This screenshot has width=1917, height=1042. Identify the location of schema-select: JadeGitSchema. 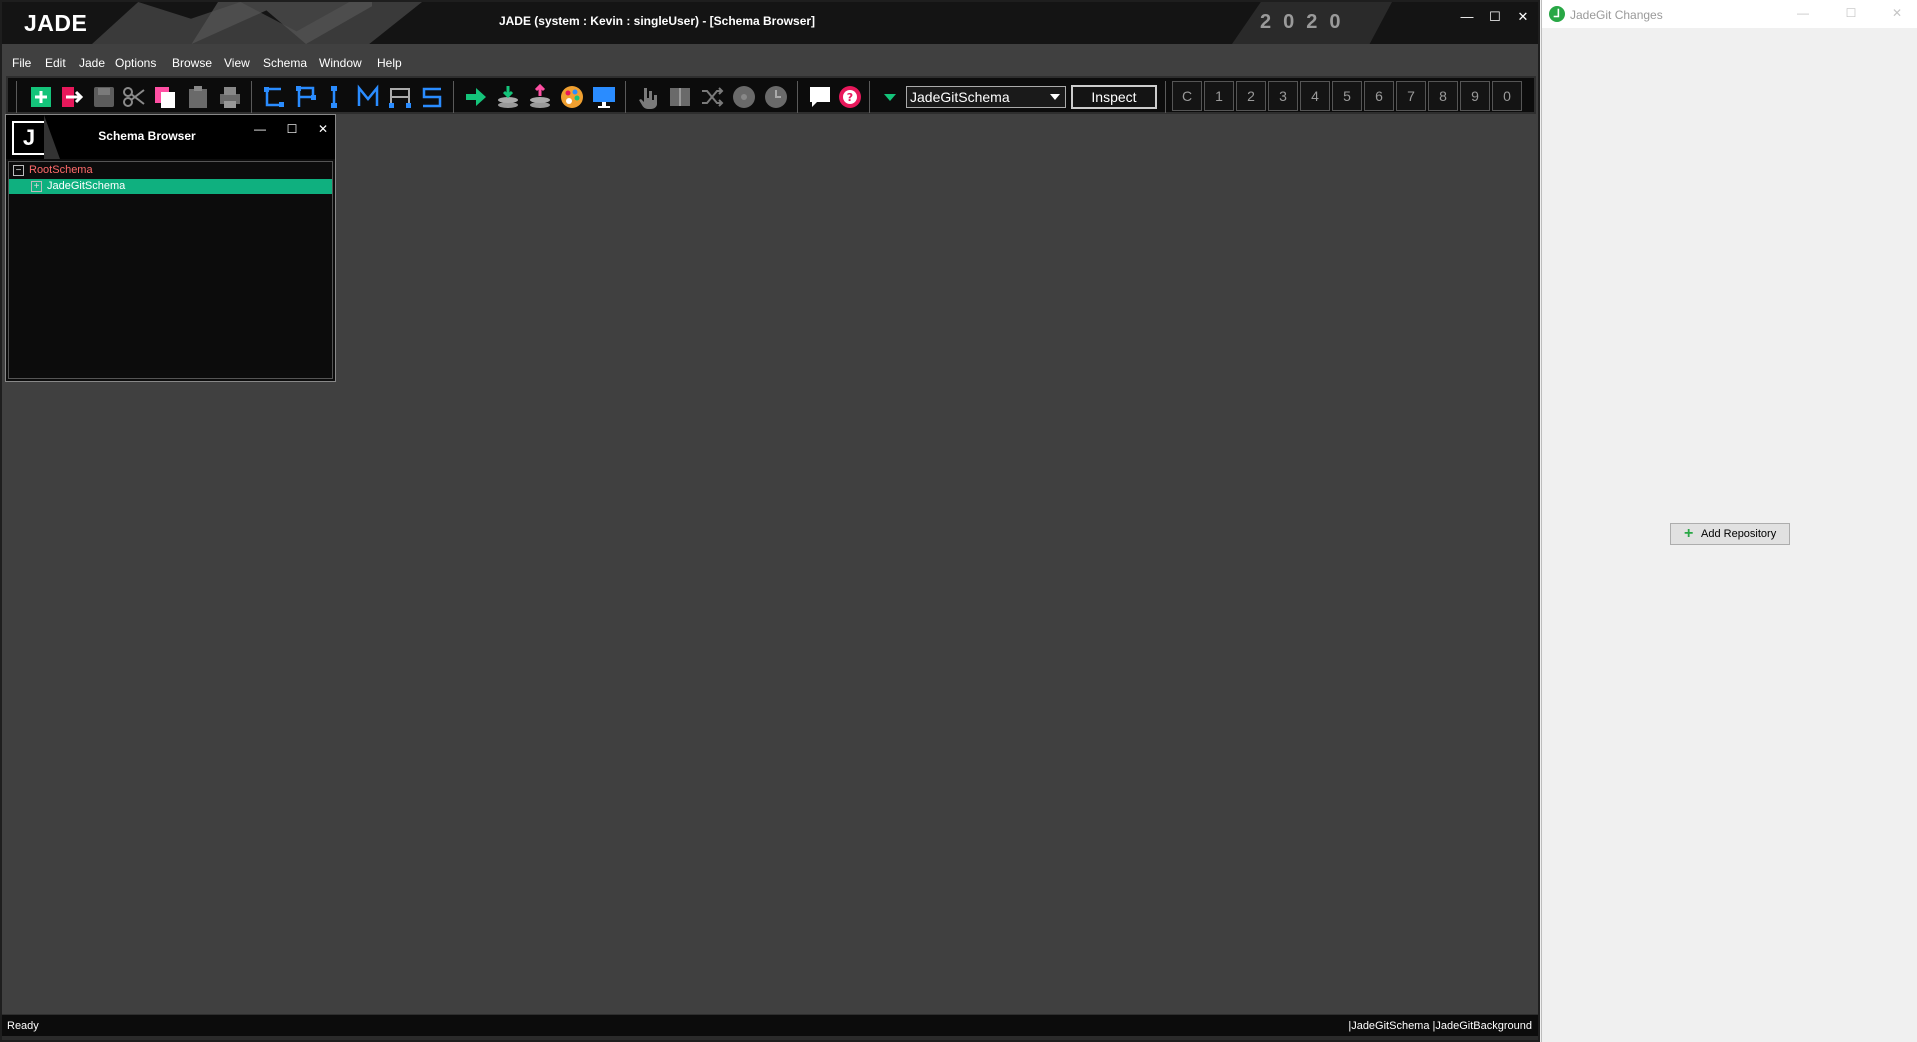
(986, 97).